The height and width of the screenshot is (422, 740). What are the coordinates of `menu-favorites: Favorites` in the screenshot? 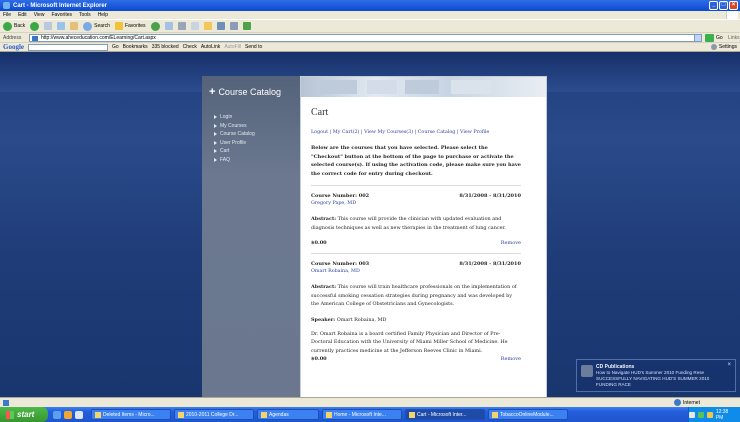 It's located at (61, 15).